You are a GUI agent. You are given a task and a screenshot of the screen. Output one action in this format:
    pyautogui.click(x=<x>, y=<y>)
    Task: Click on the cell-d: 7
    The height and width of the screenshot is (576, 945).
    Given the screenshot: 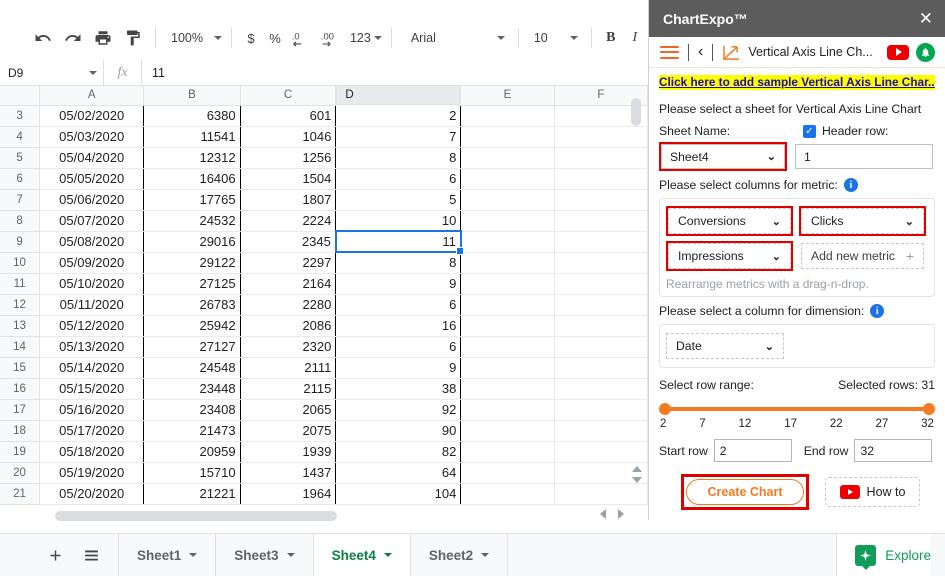 What is the action you would take?
    pyautogui.click(x=398, y=137)
    